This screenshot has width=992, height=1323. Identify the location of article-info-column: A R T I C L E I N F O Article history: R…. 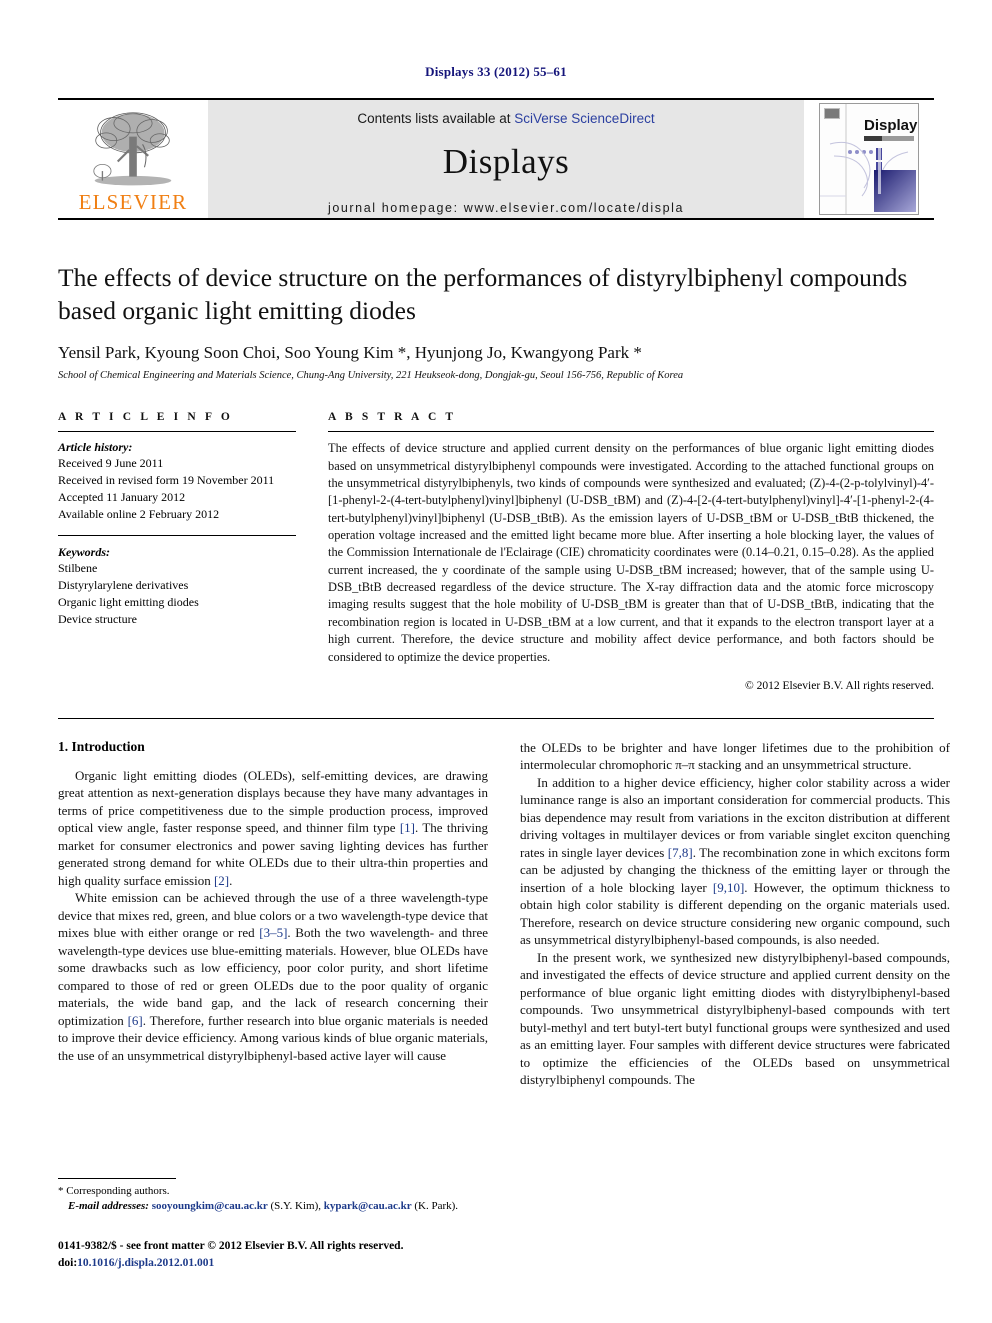
(177, 551).